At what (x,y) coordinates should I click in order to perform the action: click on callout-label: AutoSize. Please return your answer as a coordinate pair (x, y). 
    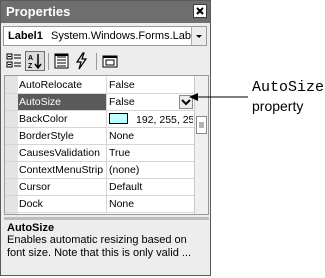
    Looking at the image, I should click on (288, 87).